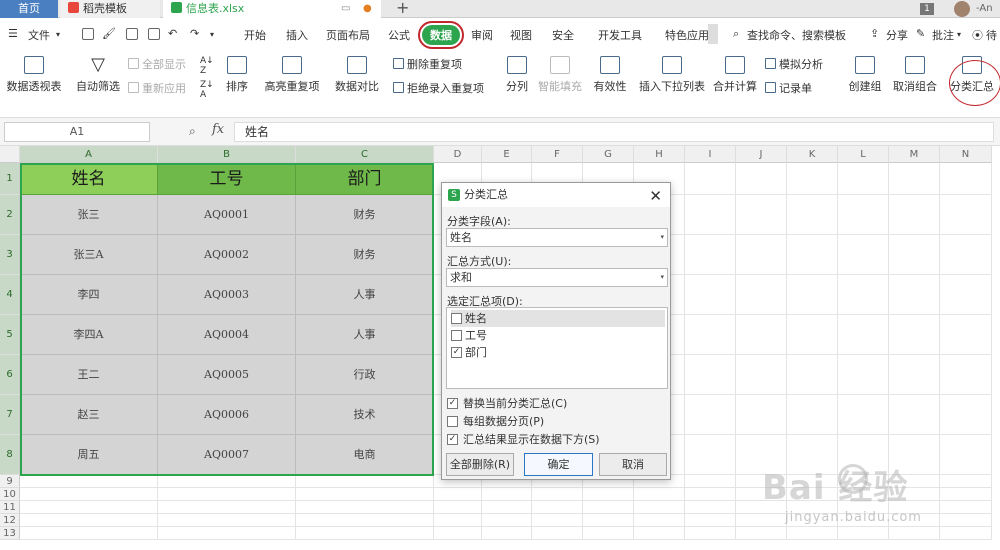  What do you see at coordinates (687, 35) in the screenshot?
I see `tab-special: 特色应用` at bounding box center [687, 35].